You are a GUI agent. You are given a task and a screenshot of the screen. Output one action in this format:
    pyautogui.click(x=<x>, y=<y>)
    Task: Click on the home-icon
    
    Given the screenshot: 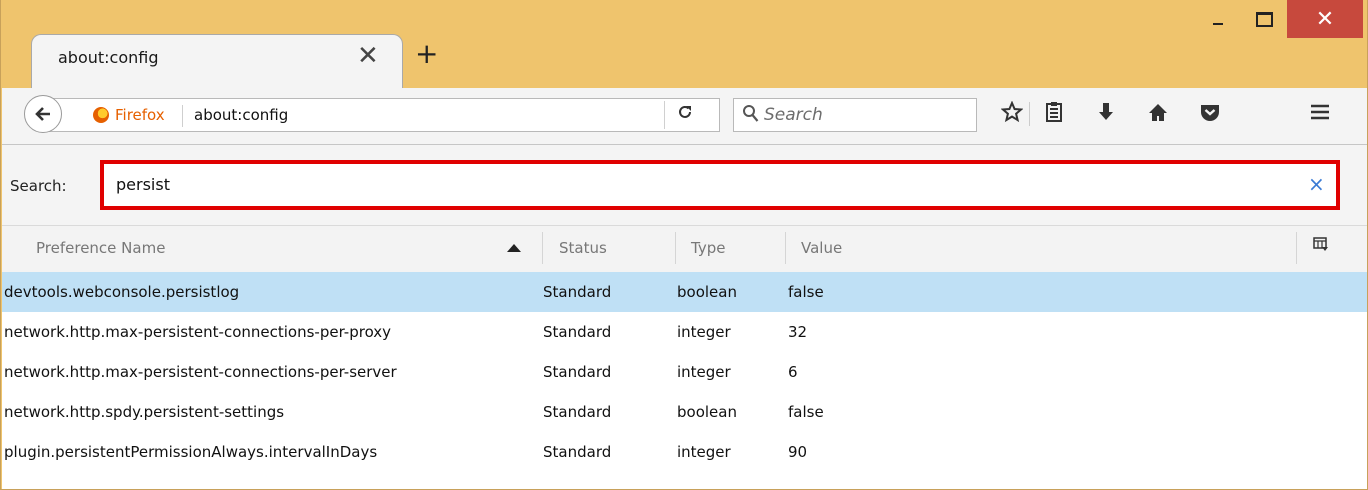 What is the action you would take?
    pyautogui.click(x=1158, y=112)
    